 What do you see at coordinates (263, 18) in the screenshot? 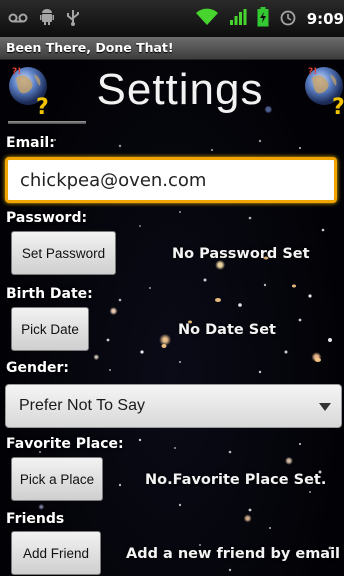
I see `battery-icon` at bounding box center [263, 18].